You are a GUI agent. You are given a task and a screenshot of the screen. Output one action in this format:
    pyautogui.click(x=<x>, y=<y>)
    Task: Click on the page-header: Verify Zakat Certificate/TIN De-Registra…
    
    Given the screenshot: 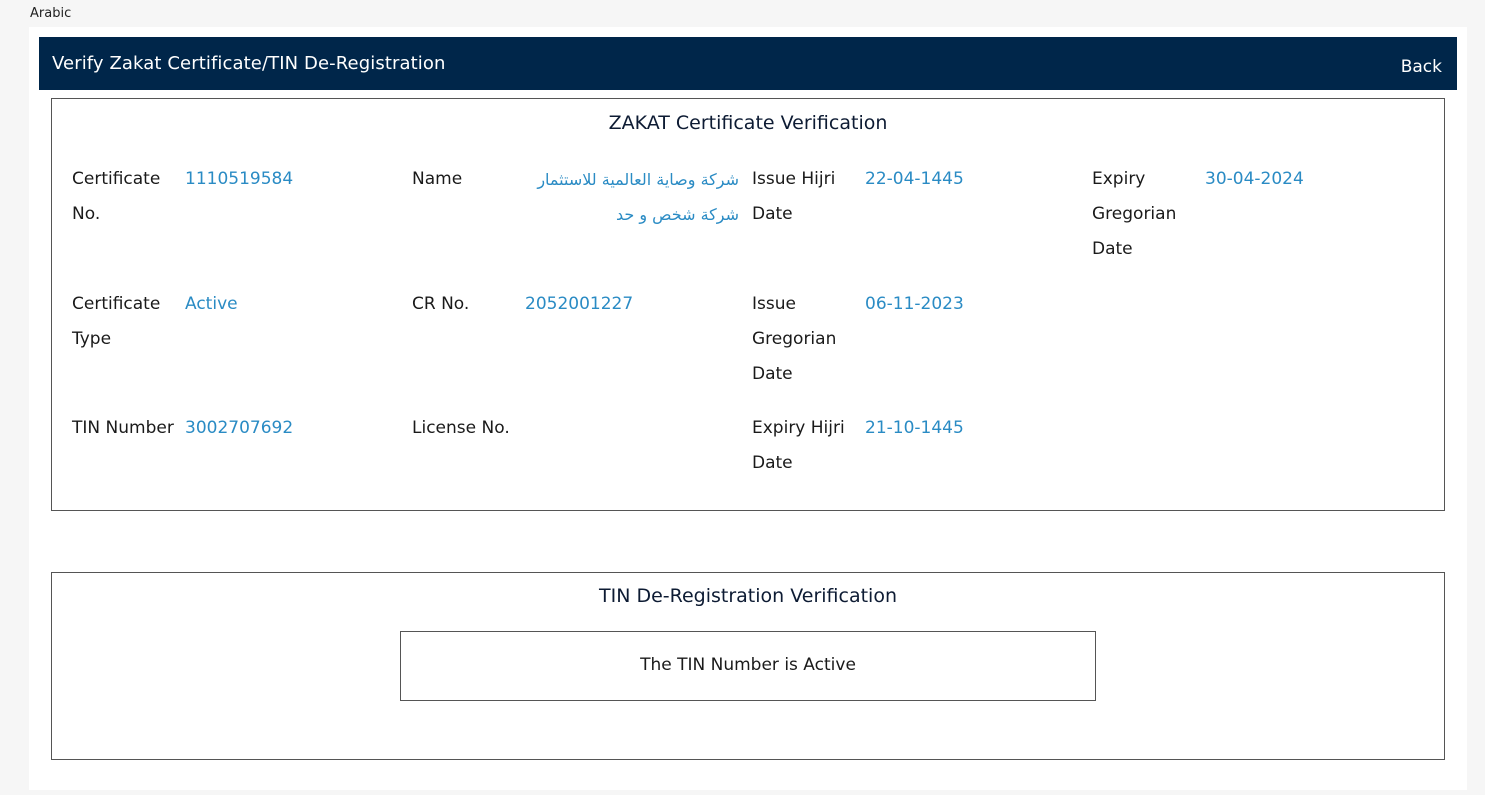 What is the action you would take?
    pyautogui.click(x=748, y=63)
    